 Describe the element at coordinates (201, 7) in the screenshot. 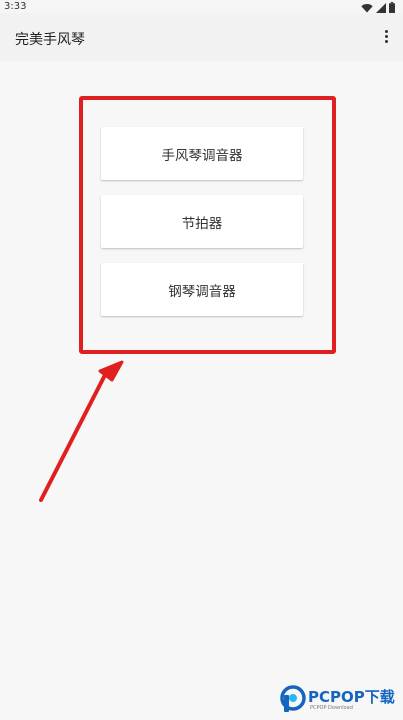

I see `status-bar: 3:33` at that location.